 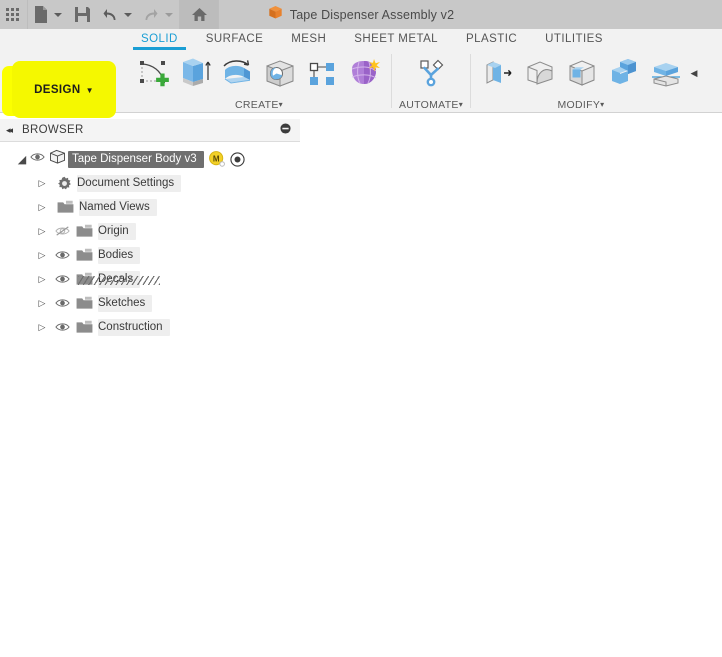 What do you see at coordinates (624, 73) in the screenshot?
I see `combine-icon` at bounding box center [624, 73].